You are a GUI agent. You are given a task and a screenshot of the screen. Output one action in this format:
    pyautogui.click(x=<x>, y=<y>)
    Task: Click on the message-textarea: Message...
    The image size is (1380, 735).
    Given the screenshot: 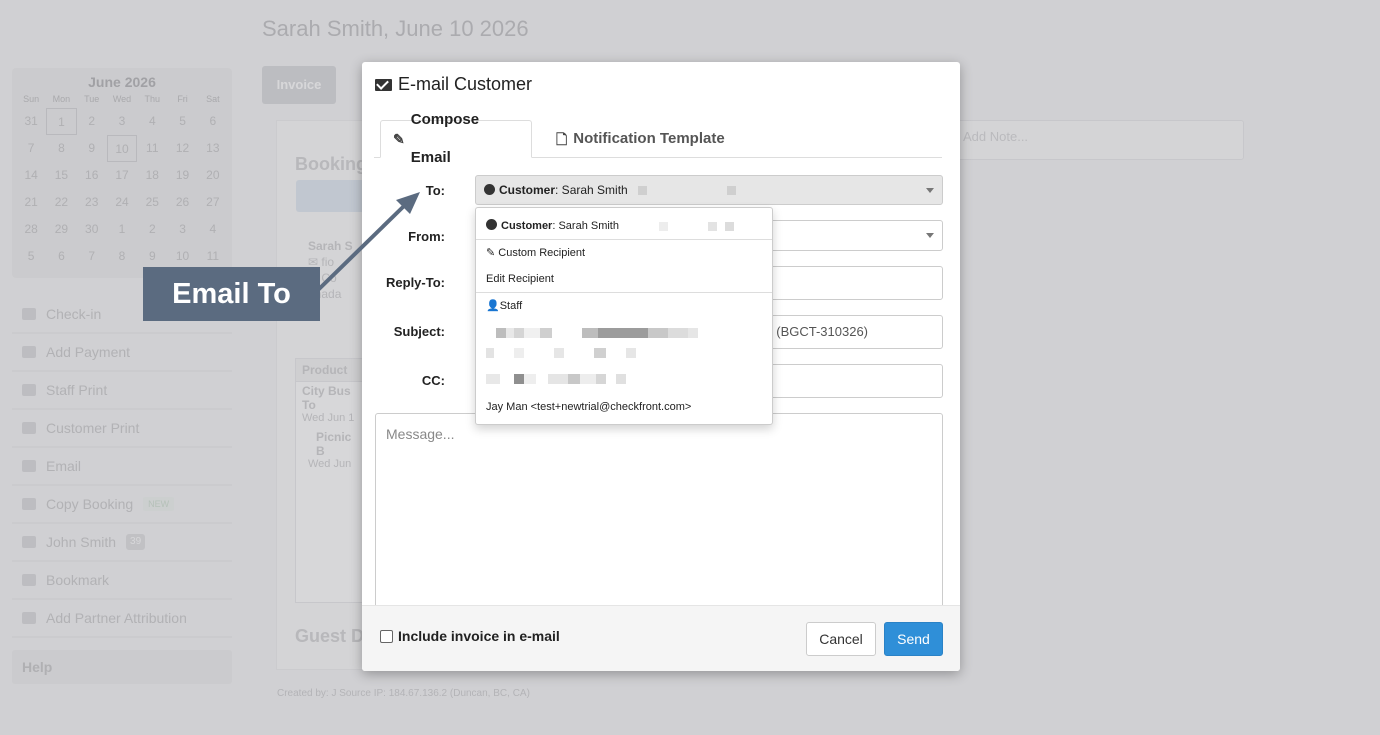 What is the action you would take?
    pyautogui.click(x=659, y=513)
    